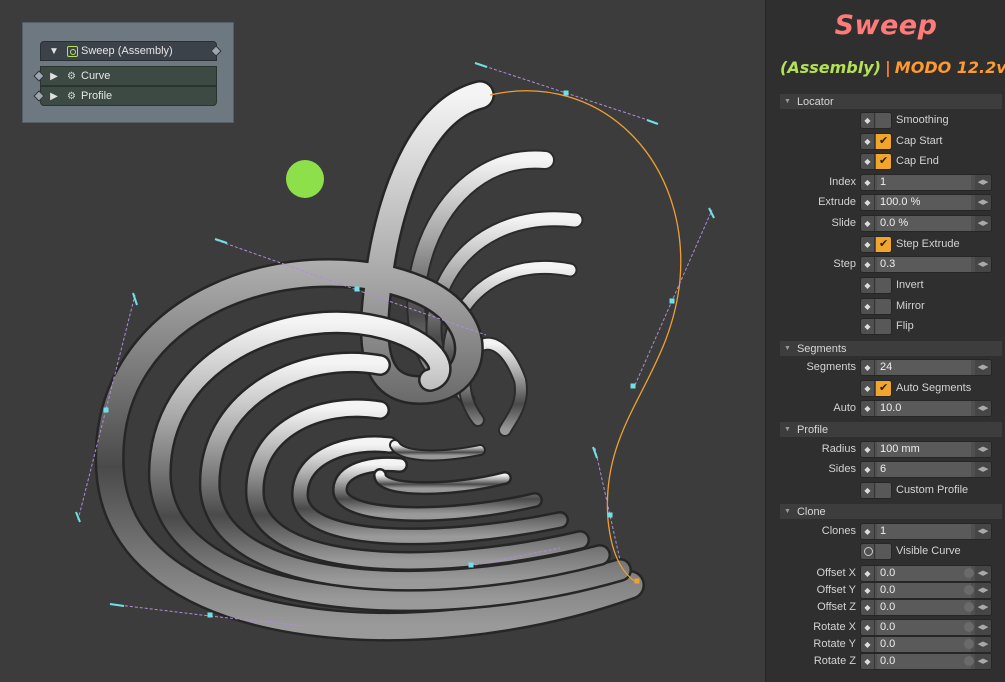  I want to click on flip-checkbox: ◆, so click(876, 326).